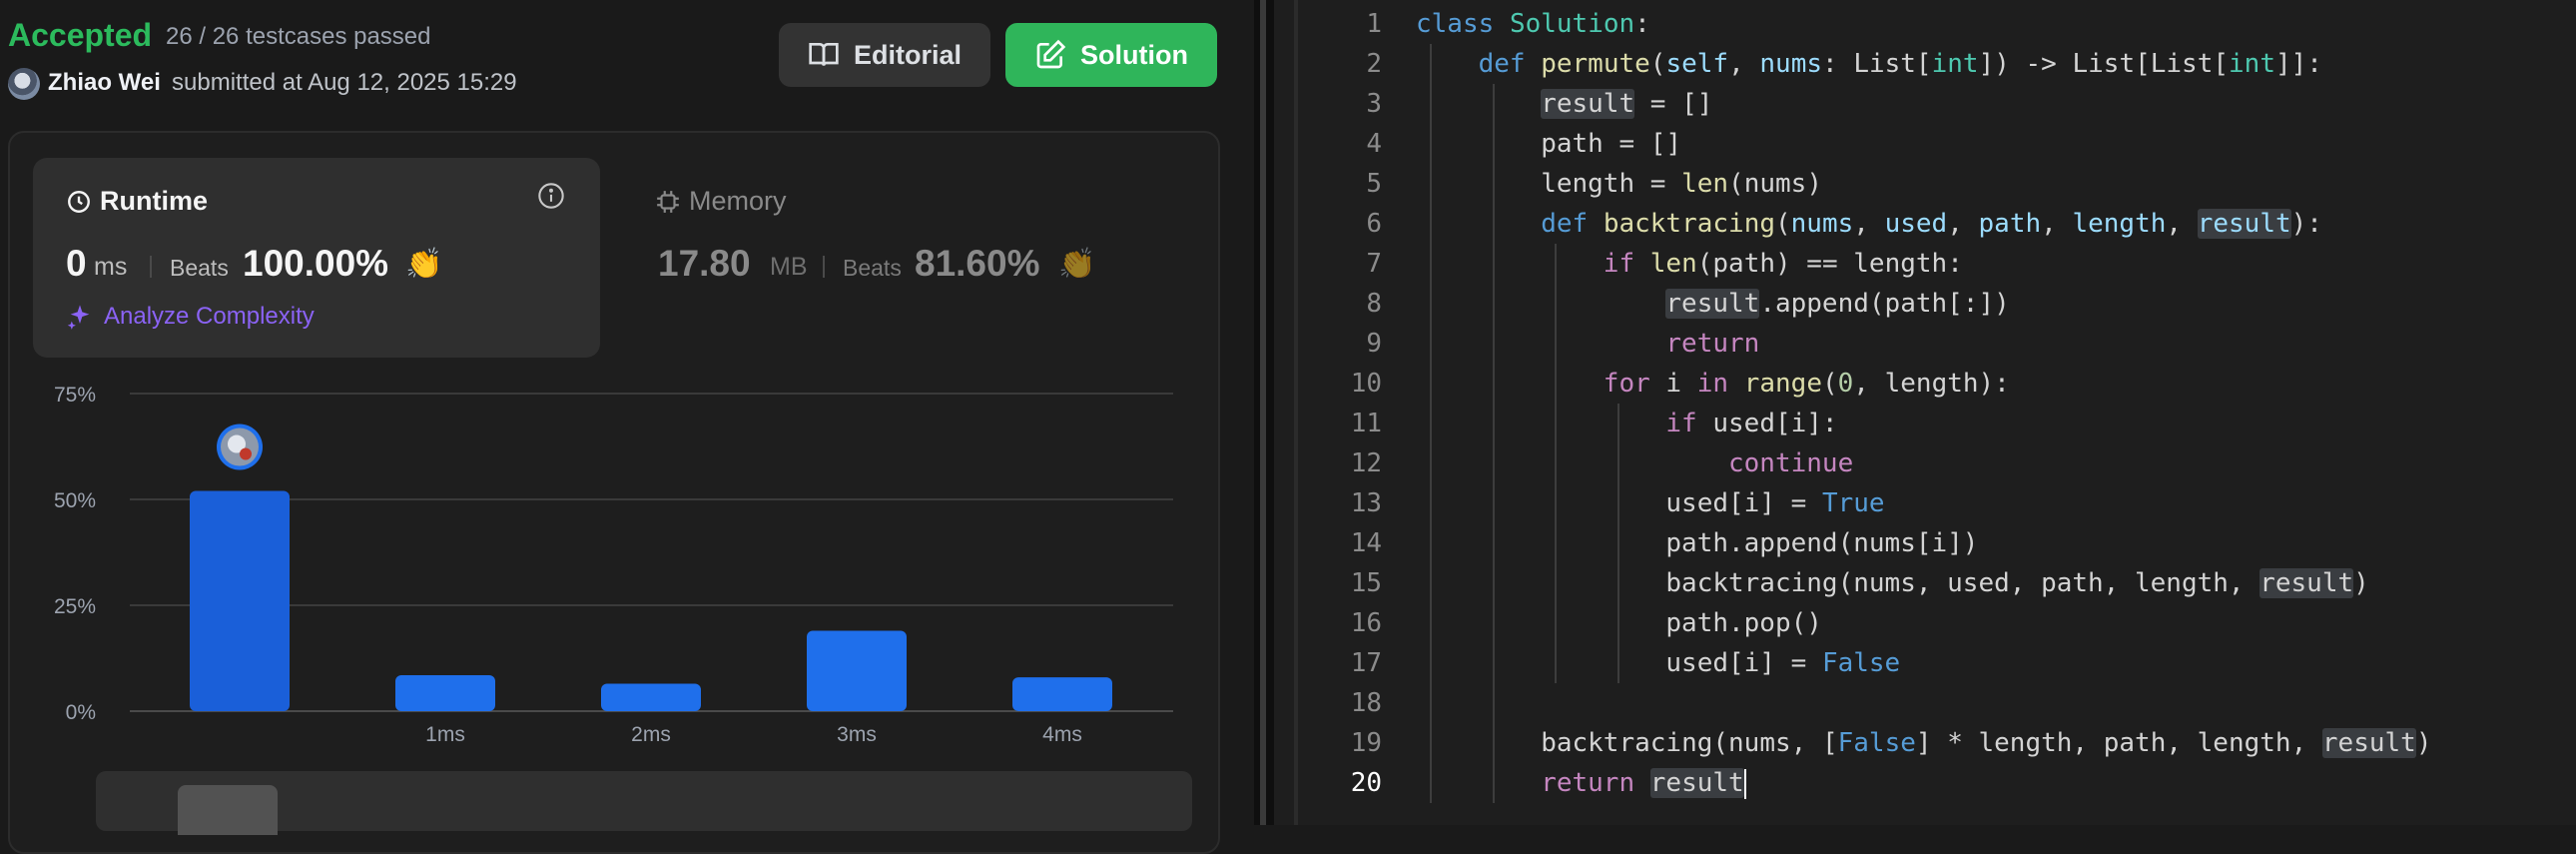 The height and width of the screenshot is (854, 2576). Describe the element at coordinates (977, 263) in the screenshot. I see `memory-beats-value: 81.60%` at that location.